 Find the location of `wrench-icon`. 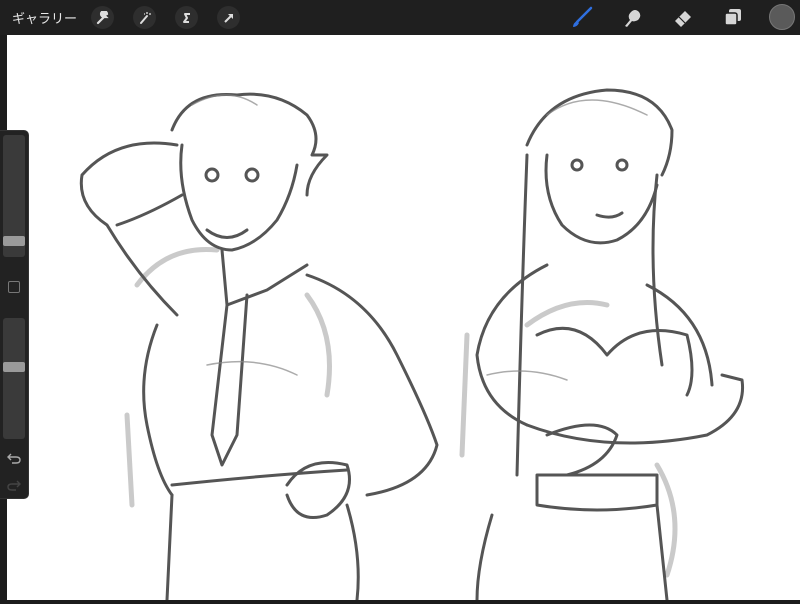

wrench-icon is located at coordinates (102, 17).